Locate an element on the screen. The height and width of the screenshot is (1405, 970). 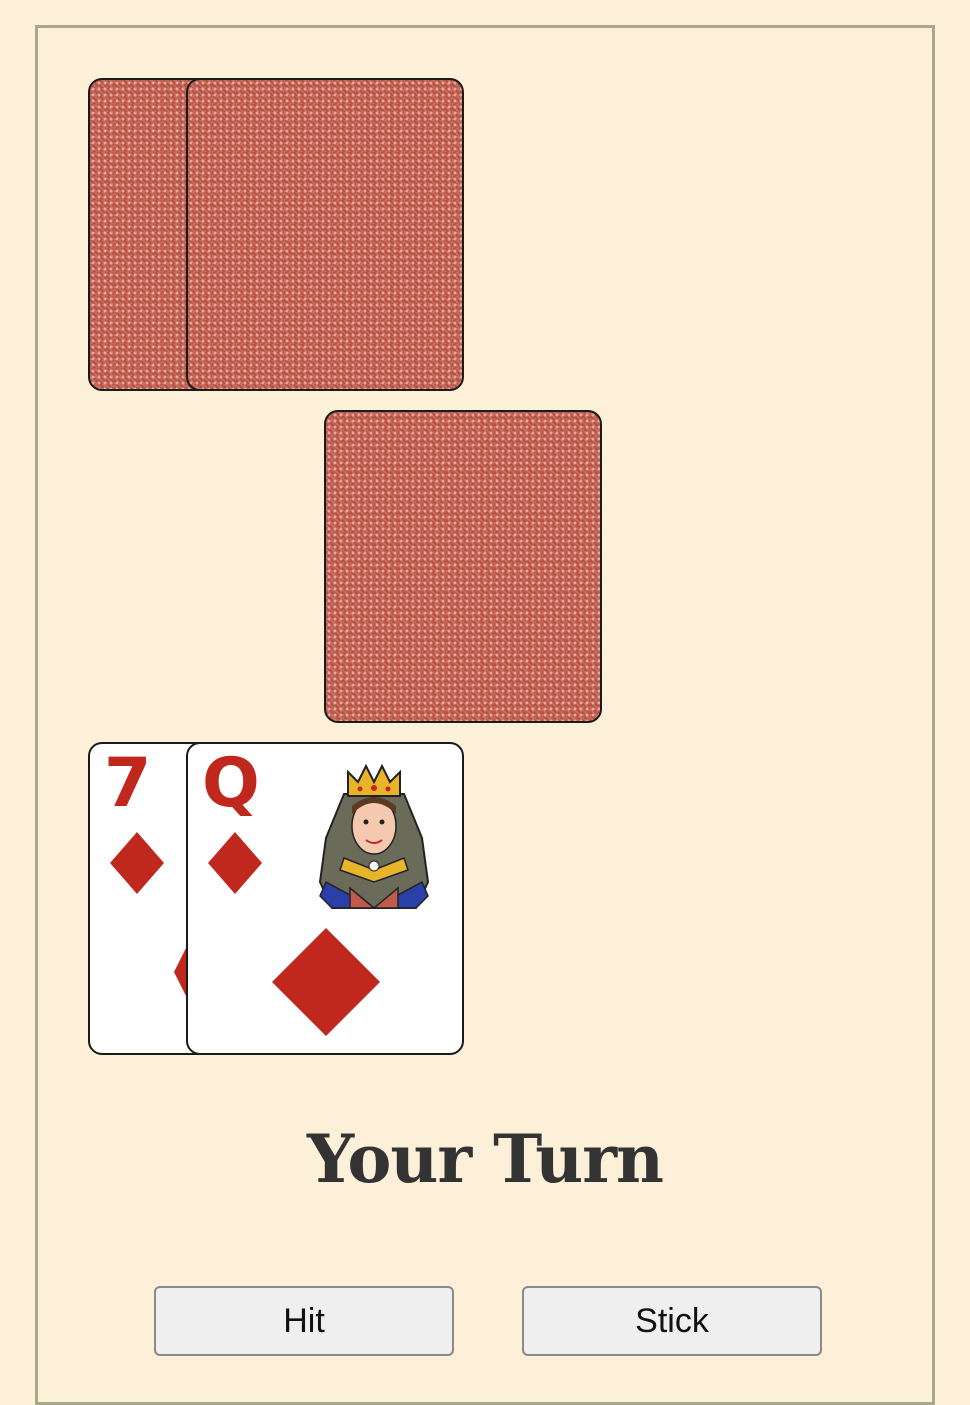
deck-pile is located at coordinates (463, 566).